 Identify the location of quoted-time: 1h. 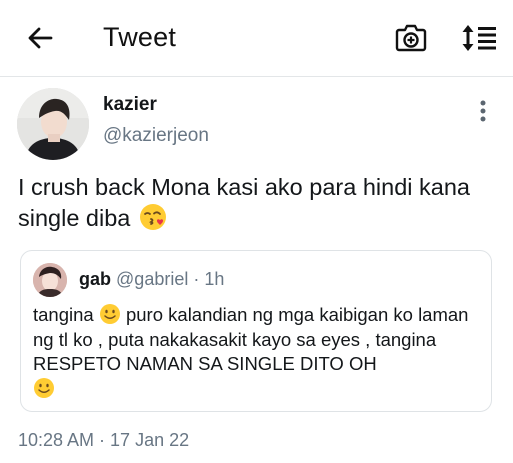
(214, 279).